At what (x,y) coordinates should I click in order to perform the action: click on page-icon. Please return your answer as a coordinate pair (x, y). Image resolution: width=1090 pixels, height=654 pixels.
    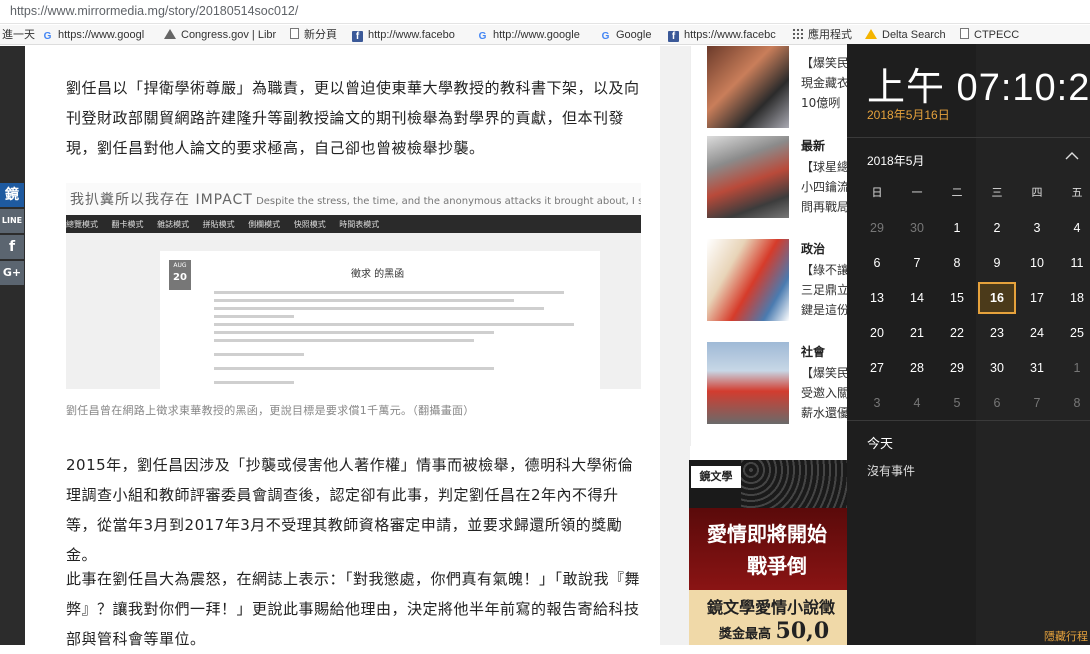
    Looking at the image, I should click on (964, 33).